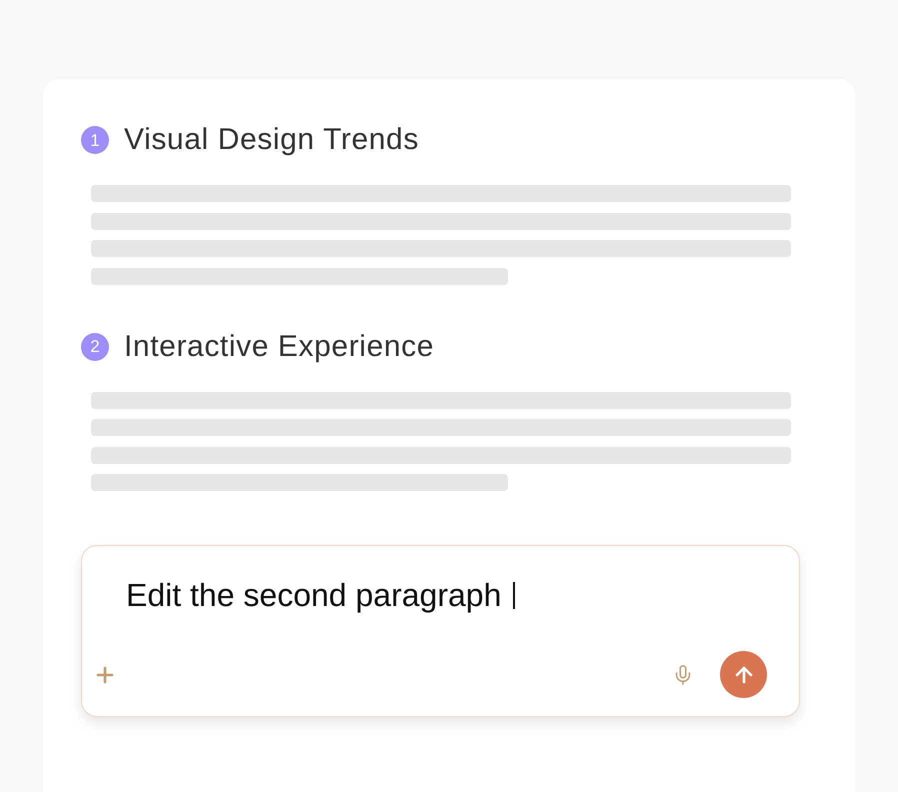  I want to click on section-title: Interactive Experience, so click(279, 346).